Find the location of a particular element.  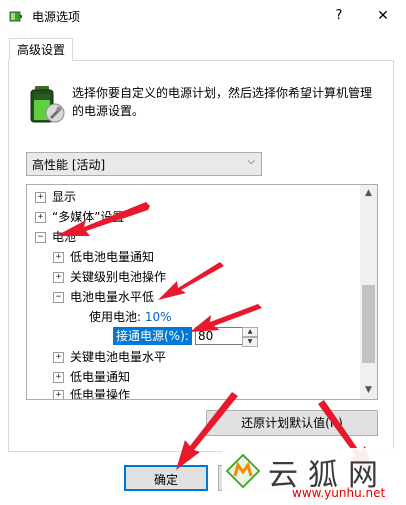

close-button: ✕ is located at coordinates (383, 16).